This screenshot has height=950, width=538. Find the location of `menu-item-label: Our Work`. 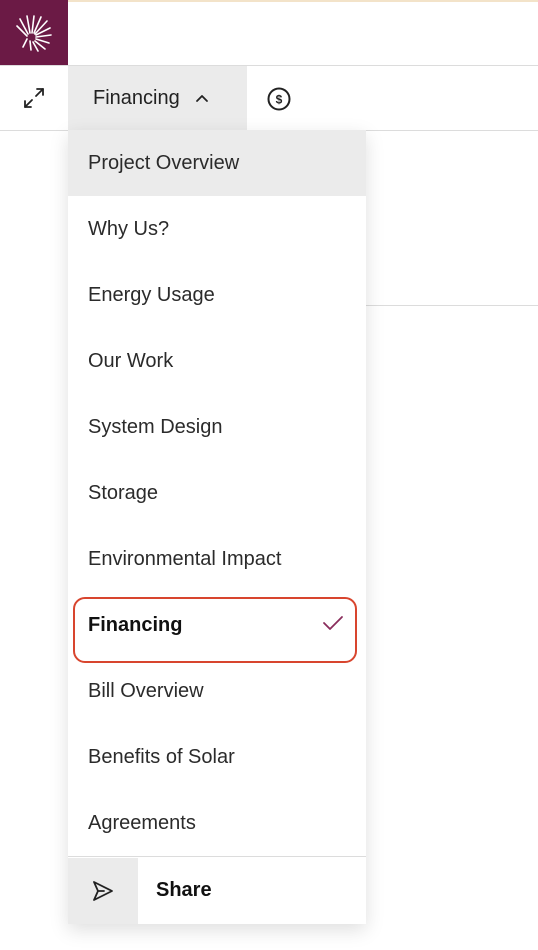

menu-item-label: Our Work is located at coordinates (131, 360).